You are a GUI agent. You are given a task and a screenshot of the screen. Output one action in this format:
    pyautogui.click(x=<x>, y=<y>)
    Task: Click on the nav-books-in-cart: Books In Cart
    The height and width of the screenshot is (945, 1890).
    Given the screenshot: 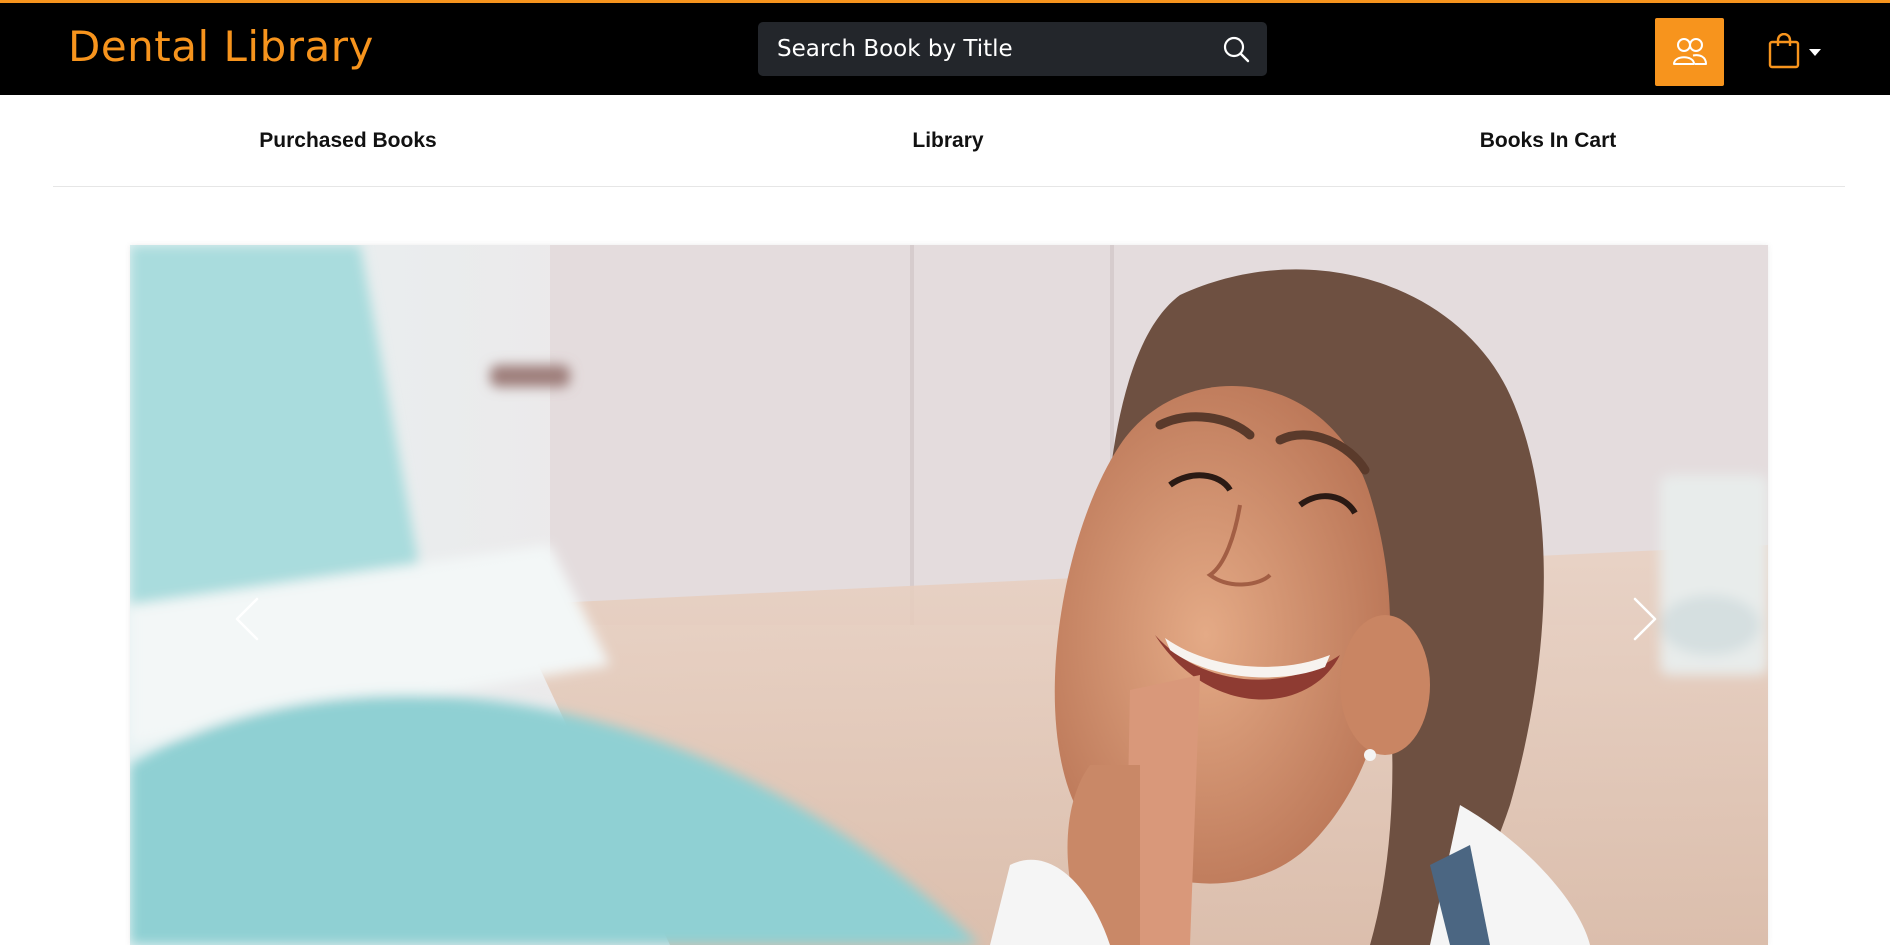 What is the action you would take?
    pyautogui.click(x=1548, y=141)
    